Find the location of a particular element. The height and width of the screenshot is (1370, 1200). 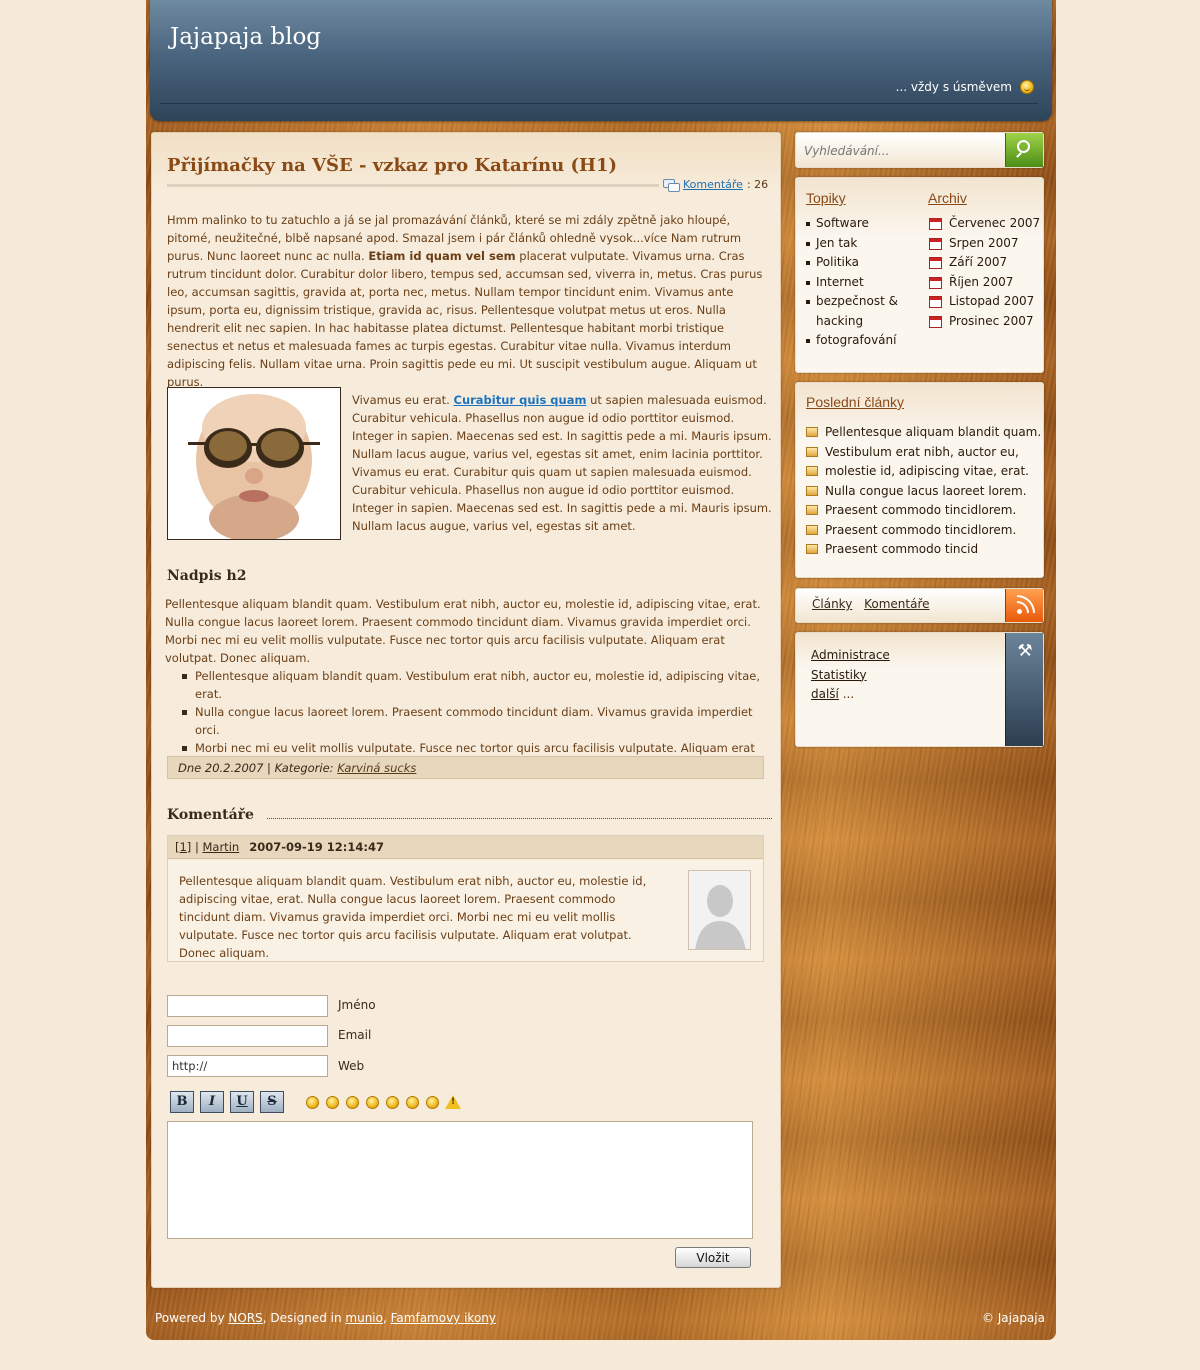

smile-emoticon-icon is located at coordinates (312, 1102).